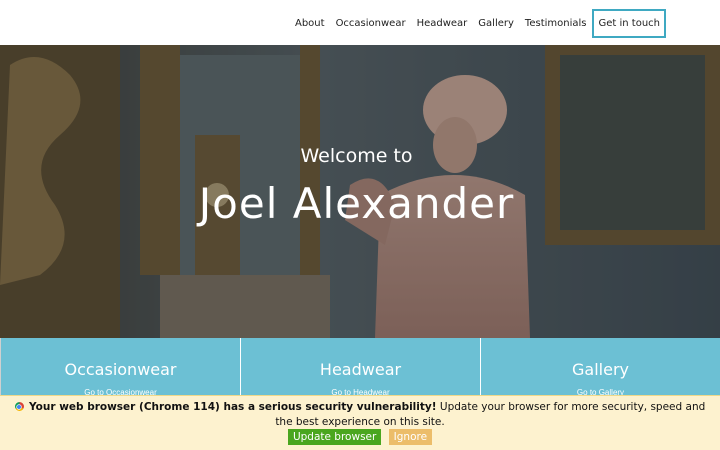 This screenshot has width=720, height=450. I want to click on tile-gallery: Gallery Go to Gallery, so click(600, 368).